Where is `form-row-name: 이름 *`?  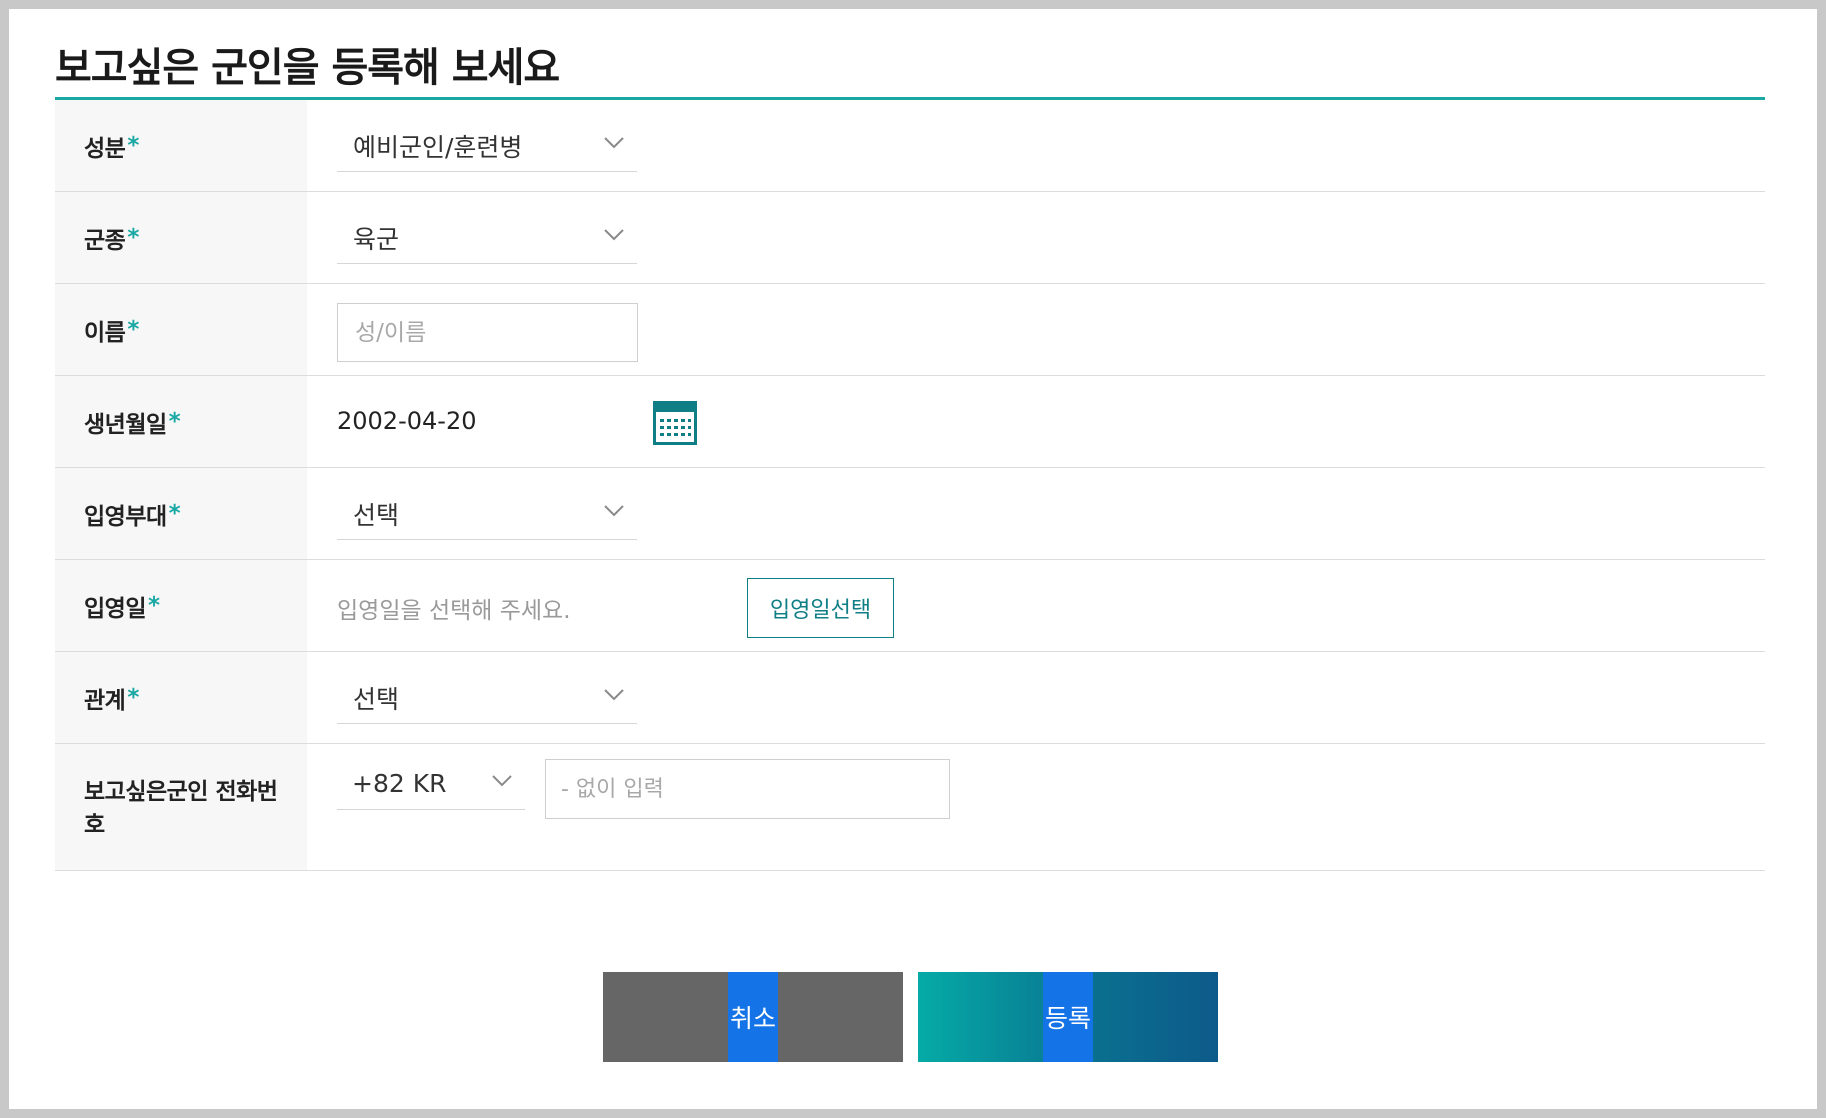
form-row-name: 이름 * is located at coordinates (910, 330).